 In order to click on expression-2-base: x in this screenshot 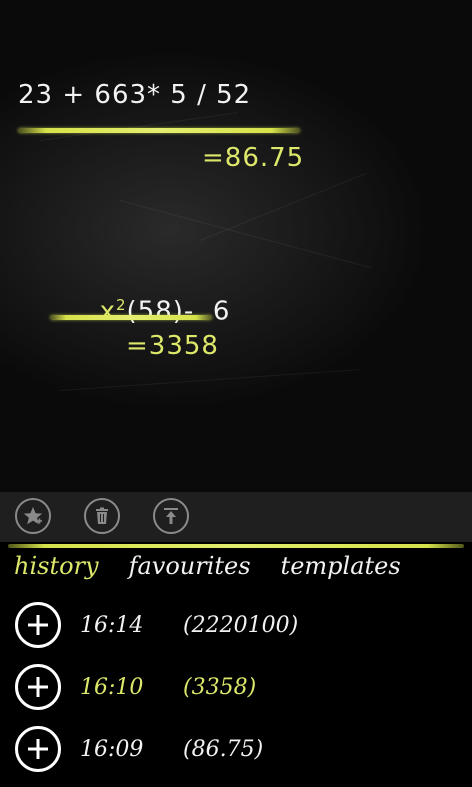, I will do `click(107, 311)`.